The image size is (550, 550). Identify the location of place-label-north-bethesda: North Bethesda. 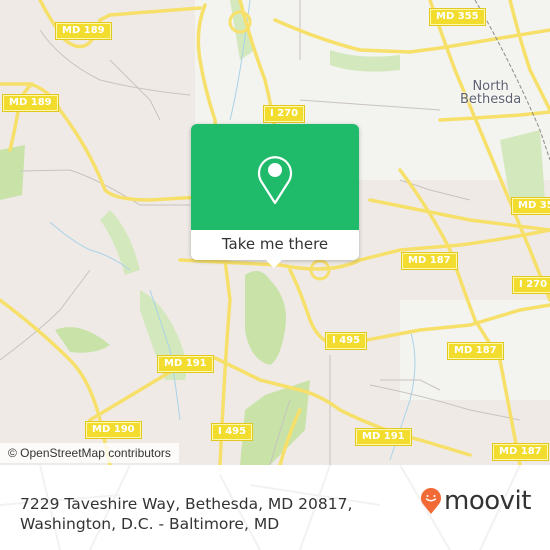
(490, 93).